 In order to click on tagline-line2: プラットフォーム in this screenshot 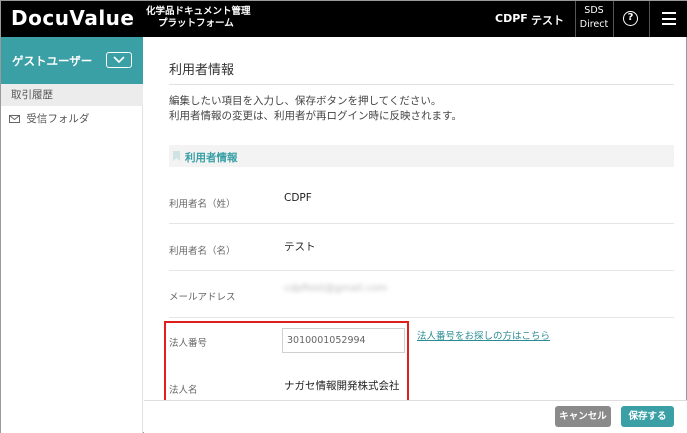, I will do `click(196, 23)`.